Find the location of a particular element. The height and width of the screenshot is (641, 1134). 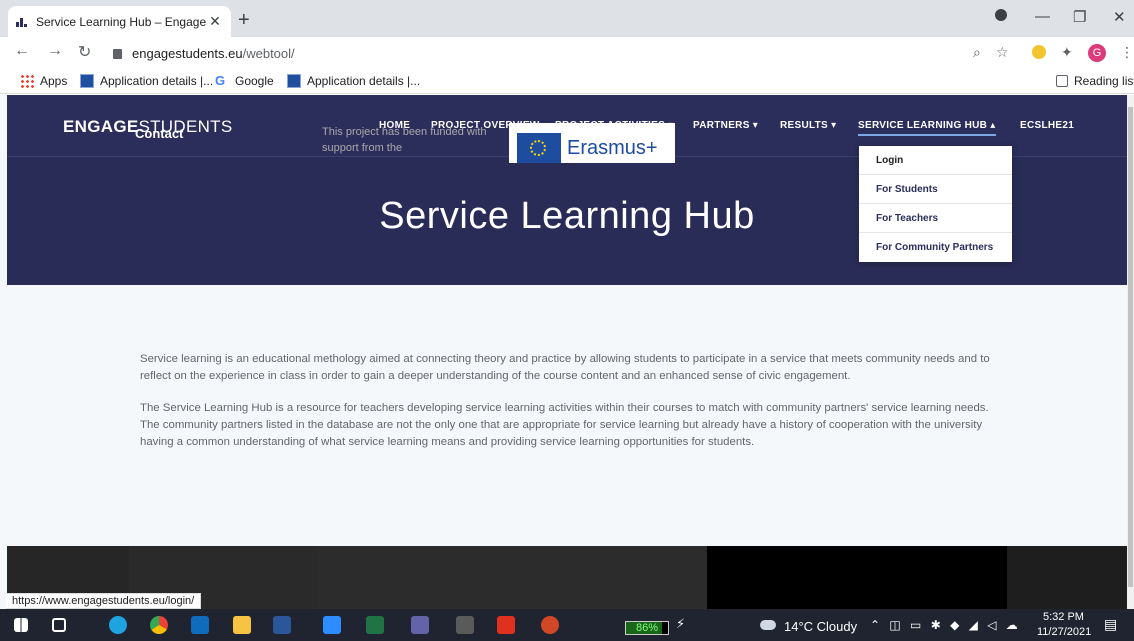

cloud-icon is located at coordinates (768, 625).